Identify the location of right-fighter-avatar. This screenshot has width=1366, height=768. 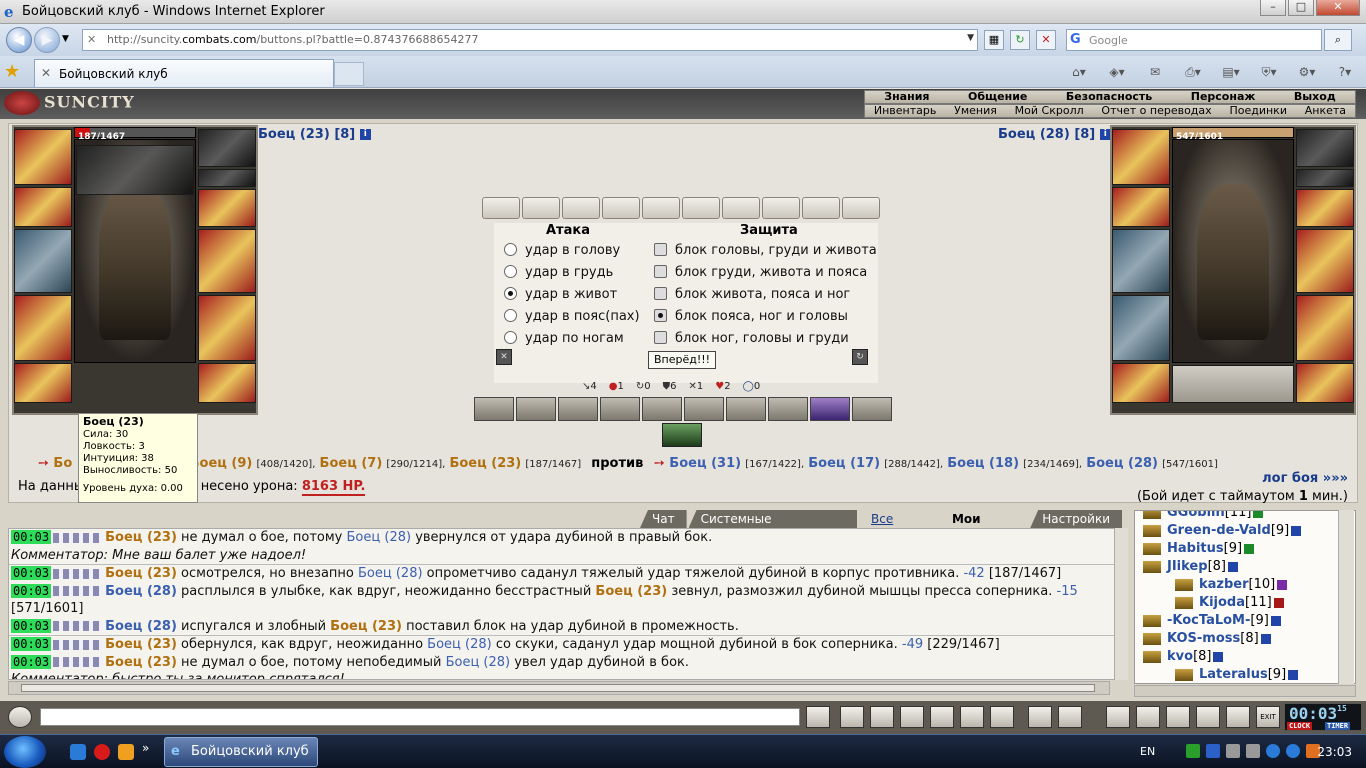
(1233, 251).